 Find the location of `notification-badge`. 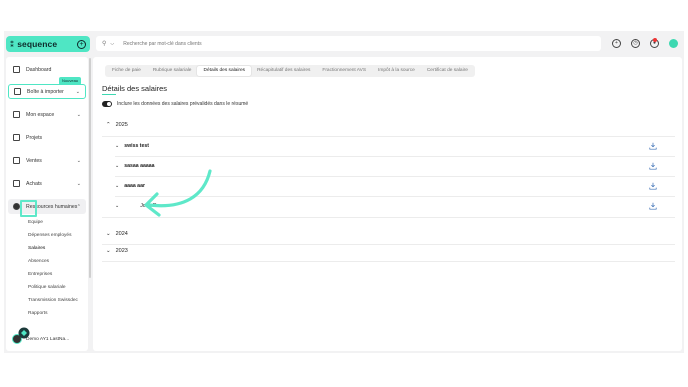

notification-badge is located at coordinates (655, 40).